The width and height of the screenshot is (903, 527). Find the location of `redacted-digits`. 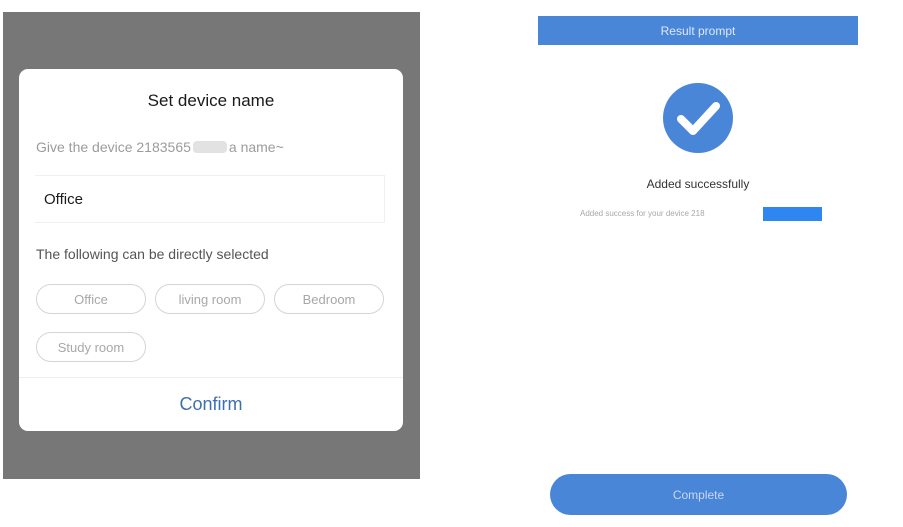

redacted-digits is located at coordinates (209, 147).